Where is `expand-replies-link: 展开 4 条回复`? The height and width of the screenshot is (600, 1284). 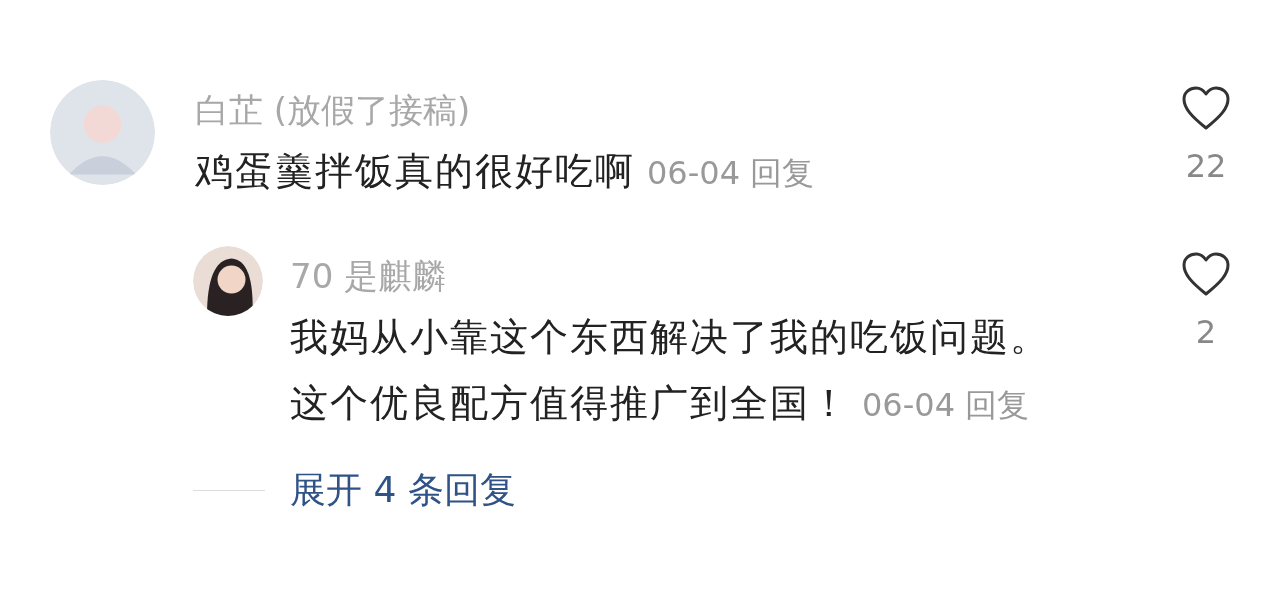
expand-replies-link: 展开 4 条回复 is located at coordinates (403, 490).